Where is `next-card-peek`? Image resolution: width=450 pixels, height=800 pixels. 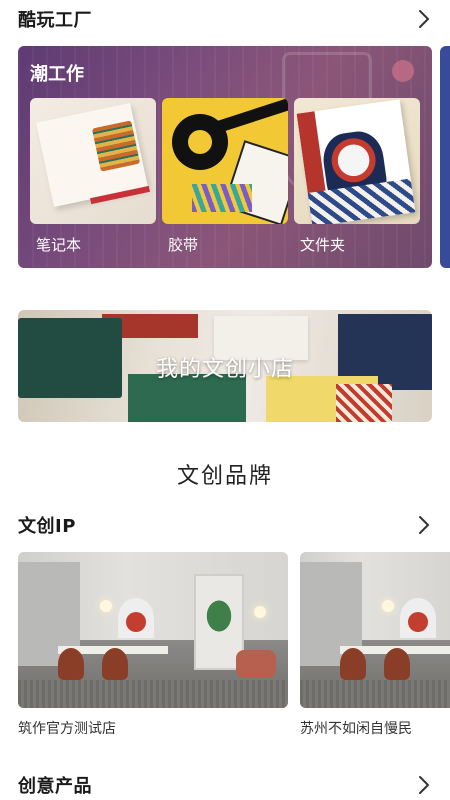
next-card-peek is located at coordinates (445, 157).